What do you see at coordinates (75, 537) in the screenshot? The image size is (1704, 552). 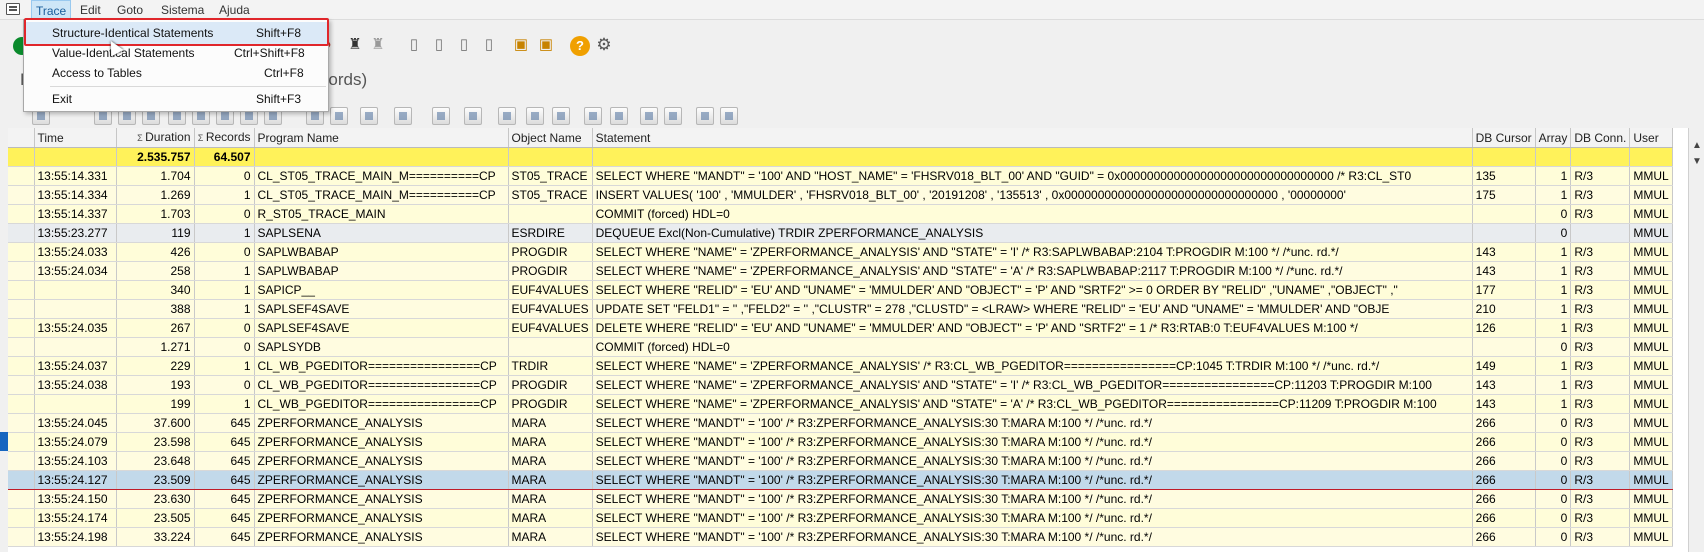 I see `cell-time: 13:55:24.198` at bounding box center [75, 537].